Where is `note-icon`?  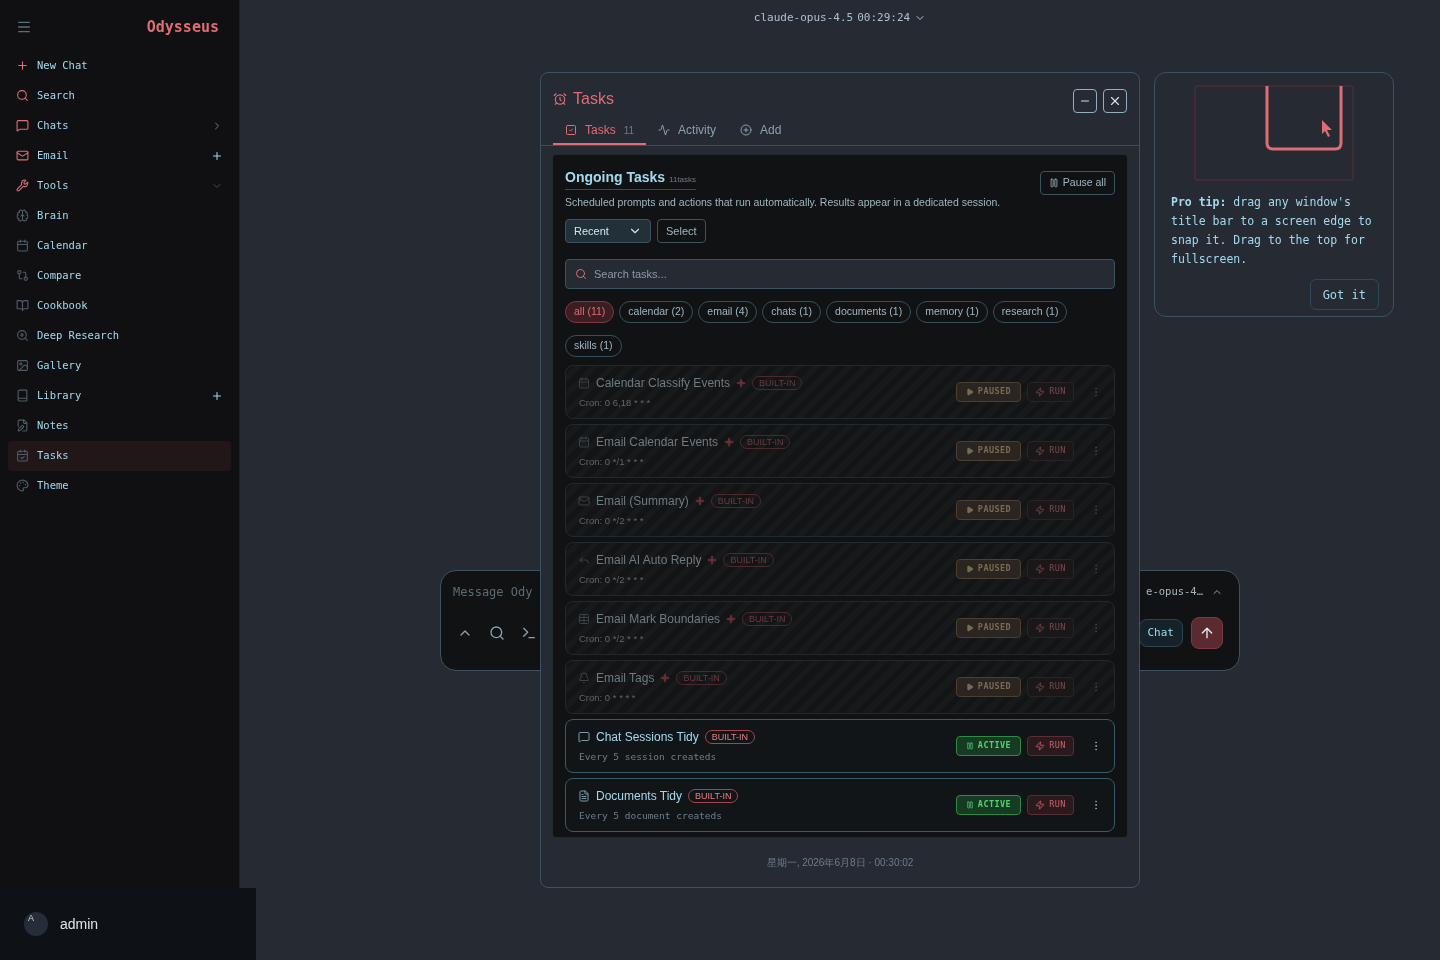 note-icon is located at coordinates (22, 425).